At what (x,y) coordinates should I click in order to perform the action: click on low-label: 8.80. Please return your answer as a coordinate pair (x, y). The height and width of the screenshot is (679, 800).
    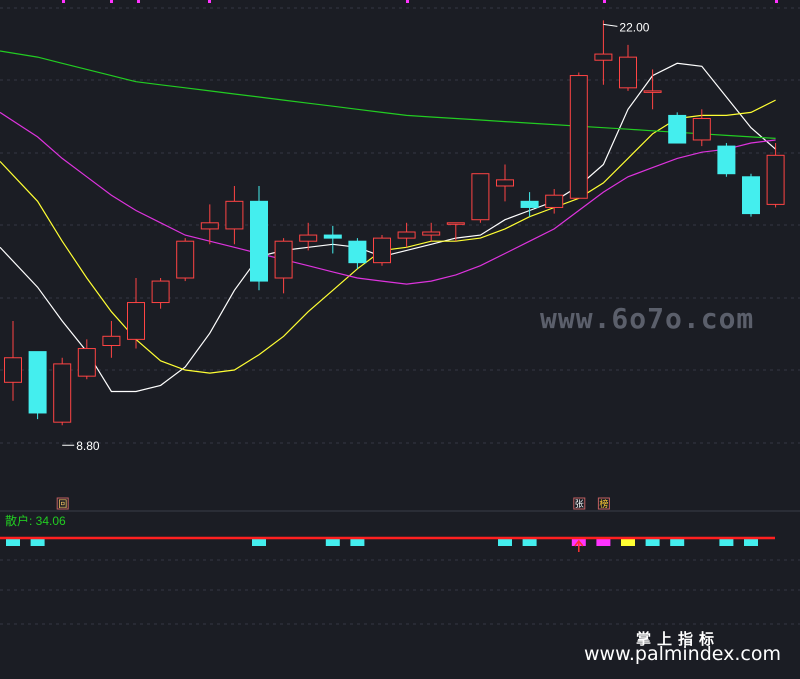
    Looking at the image, I should click on (88, 446).